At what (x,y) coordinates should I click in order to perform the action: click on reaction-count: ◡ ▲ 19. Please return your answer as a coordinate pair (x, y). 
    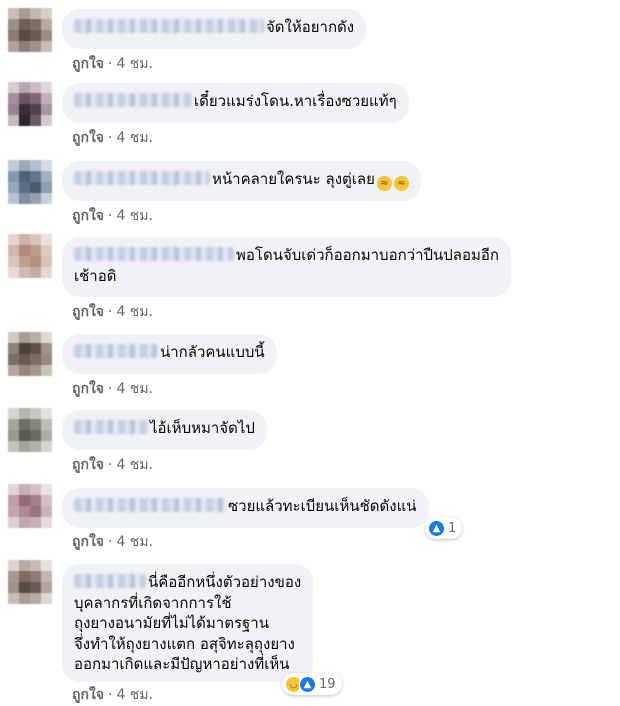
    Looking at the image, I should click on (312, 684).